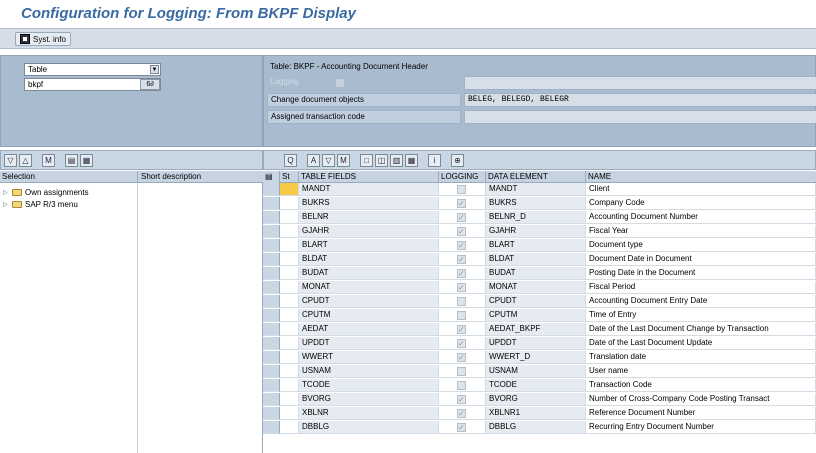  I want to click on tree-node-label: Own assignments, so click(57, 192).